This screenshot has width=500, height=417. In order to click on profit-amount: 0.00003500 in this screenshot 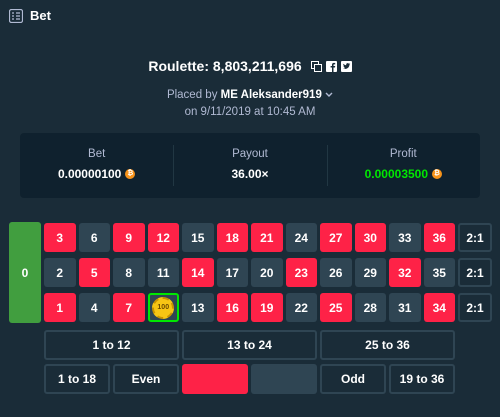, I will do `click(396, 174)`.